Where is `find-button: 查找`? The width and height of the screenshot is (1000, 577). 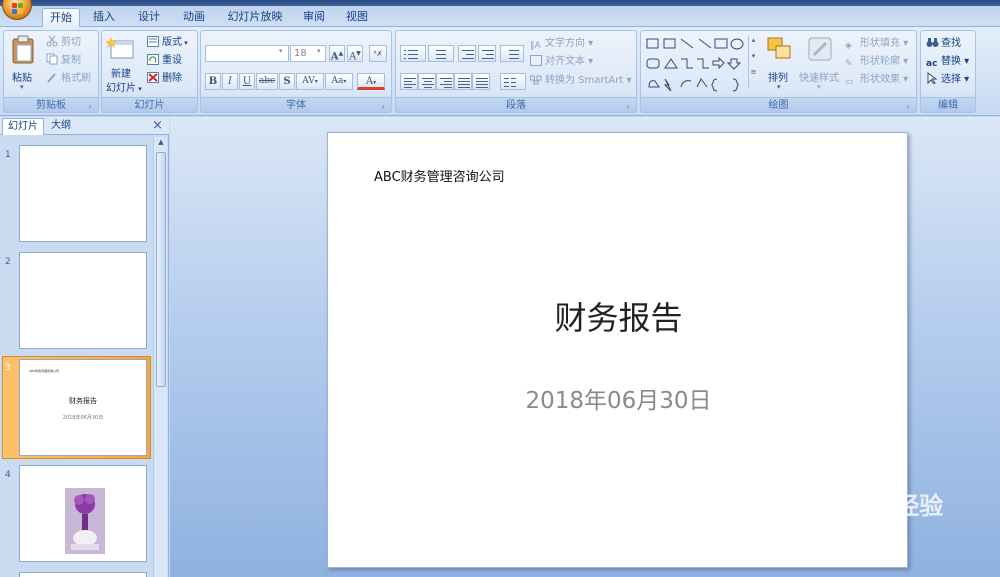 find-button: 查找 is located at coordinates (943, 44).